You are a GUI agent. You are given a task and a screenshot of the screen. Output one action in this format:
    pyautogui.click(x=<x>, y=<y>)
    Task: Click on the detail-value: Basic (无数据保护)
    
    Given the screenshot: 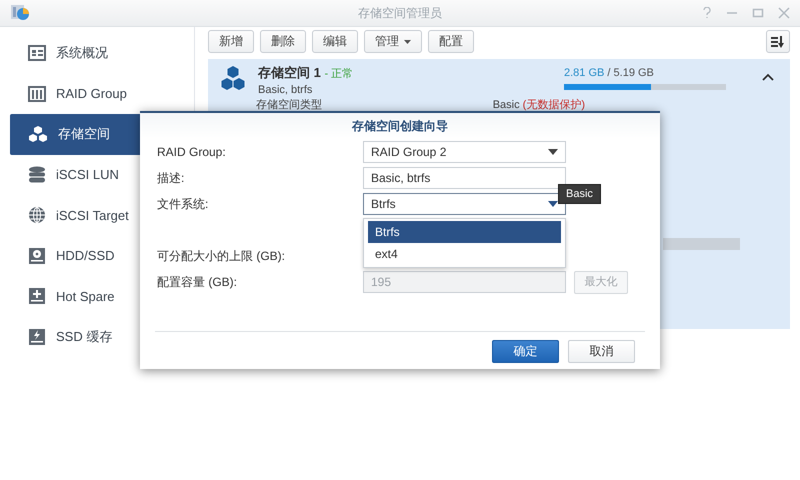 What is the action you would take?
    pyautogui.click(x=538, y=105)
    